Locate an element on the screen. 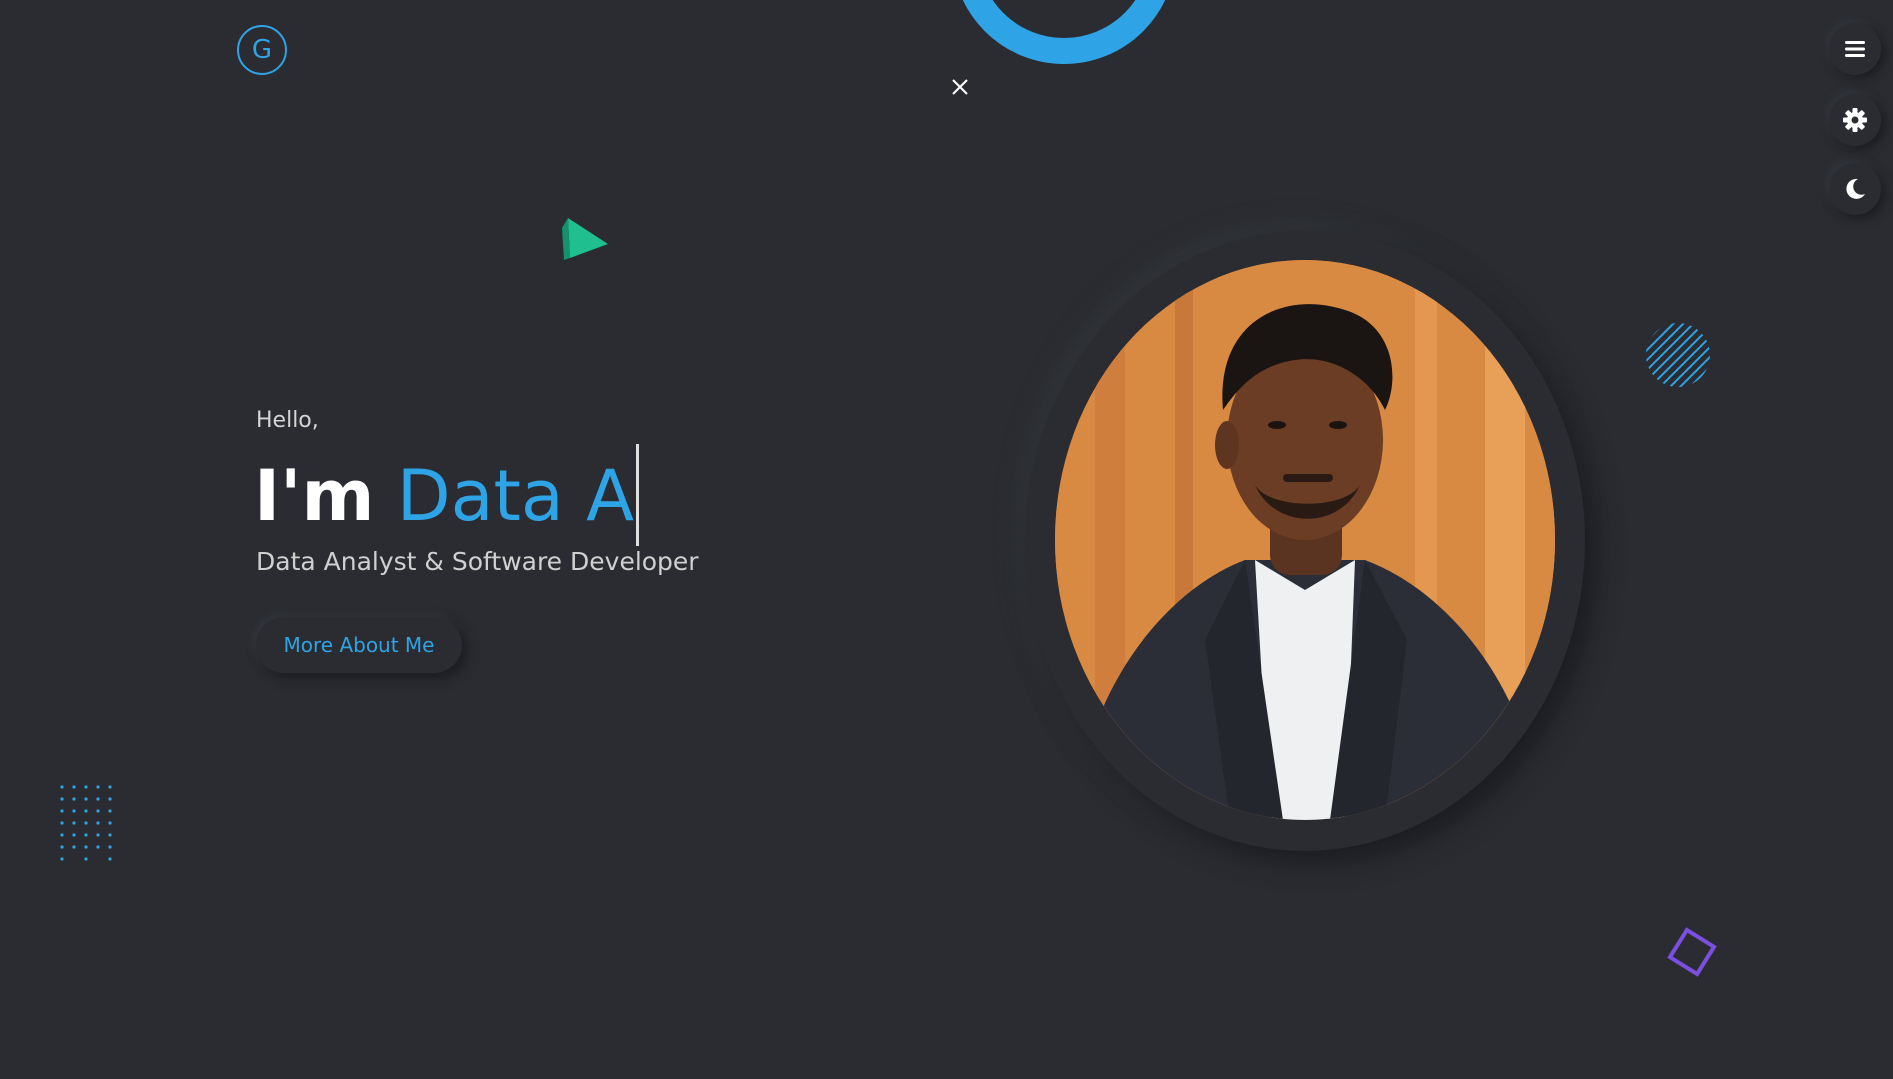  menu-button is located at coordinates (1855, 49).